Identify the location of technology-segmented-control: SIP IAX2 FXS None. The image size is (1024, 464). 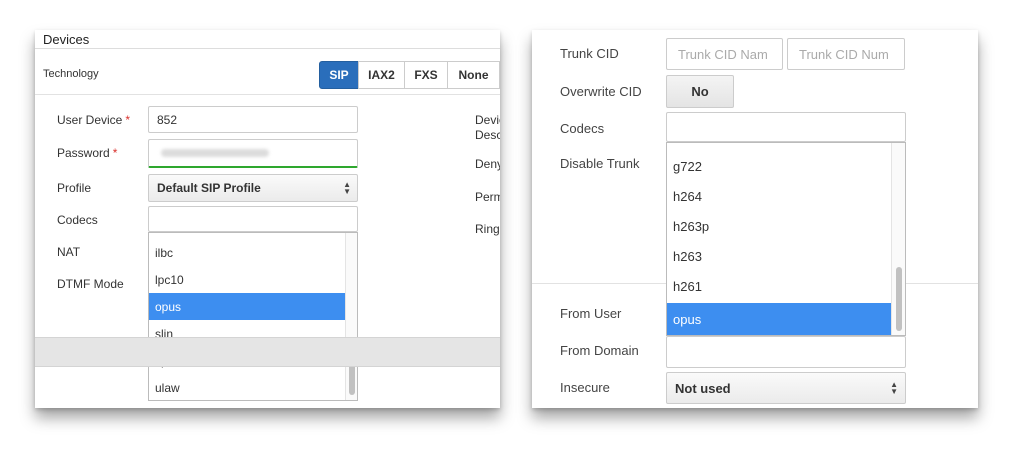
(409, 75).